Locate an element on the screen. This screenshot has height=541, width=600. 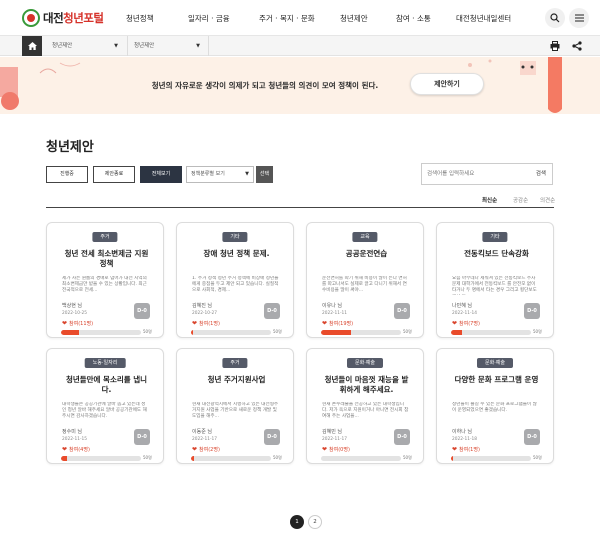
location-bar: 청년제안 ▼ 청년제안 ▼ is located at coordinates (300, 46).